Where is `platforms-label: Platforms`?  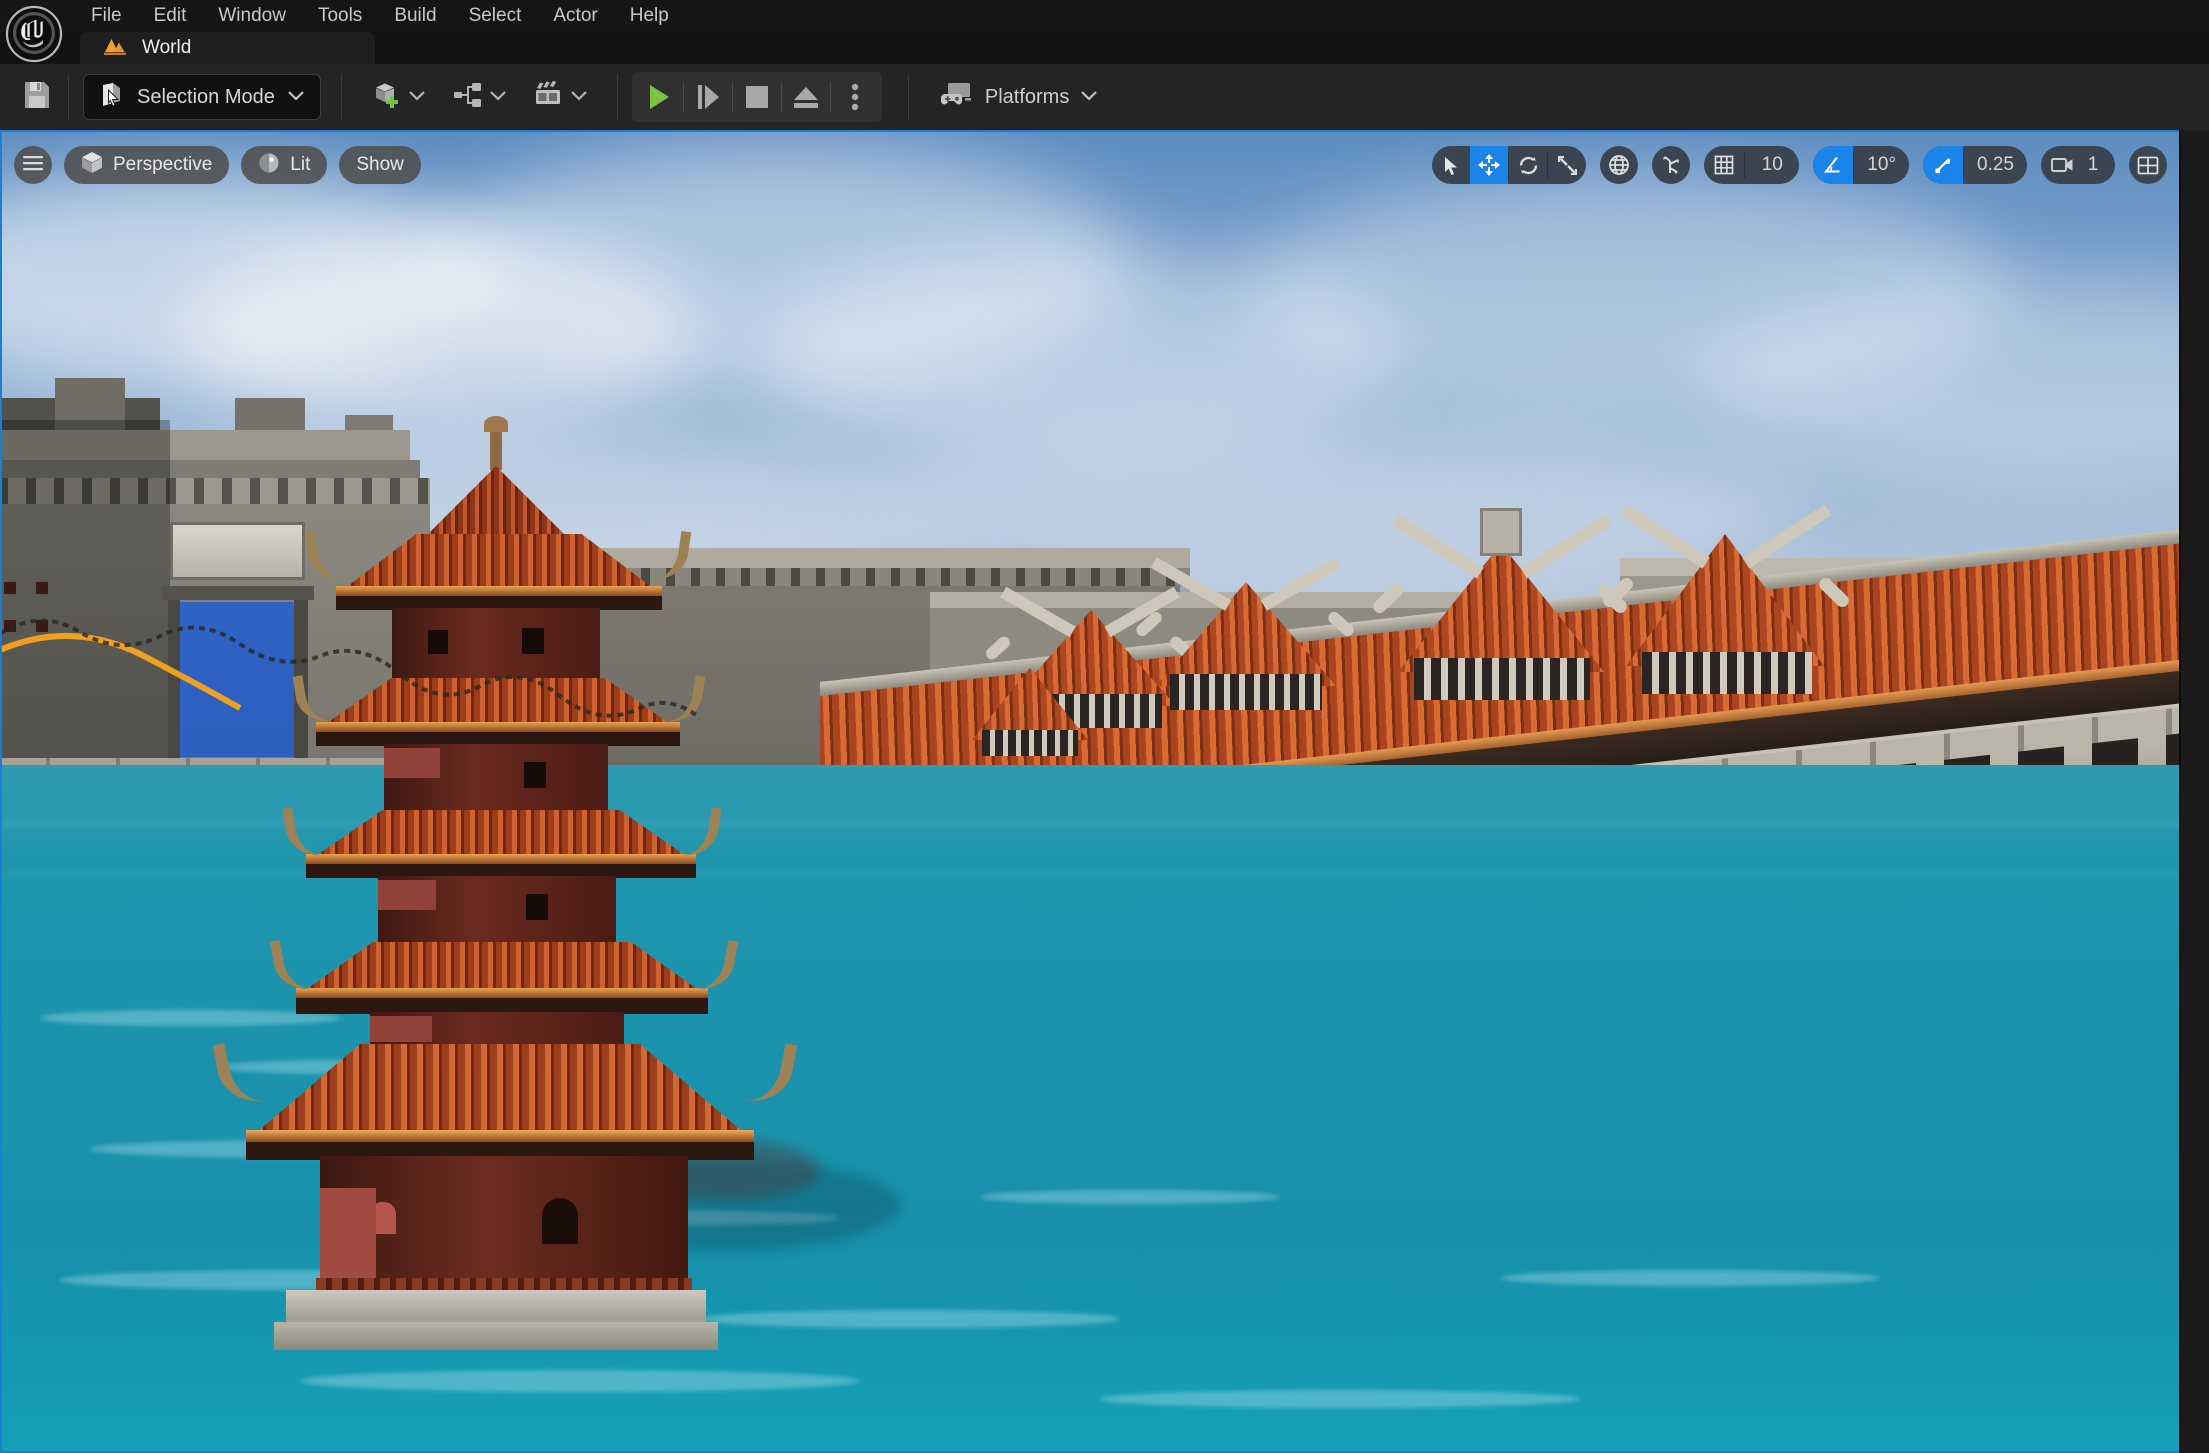
platforms-label: Platforms is located at coordinates (1027, 96).